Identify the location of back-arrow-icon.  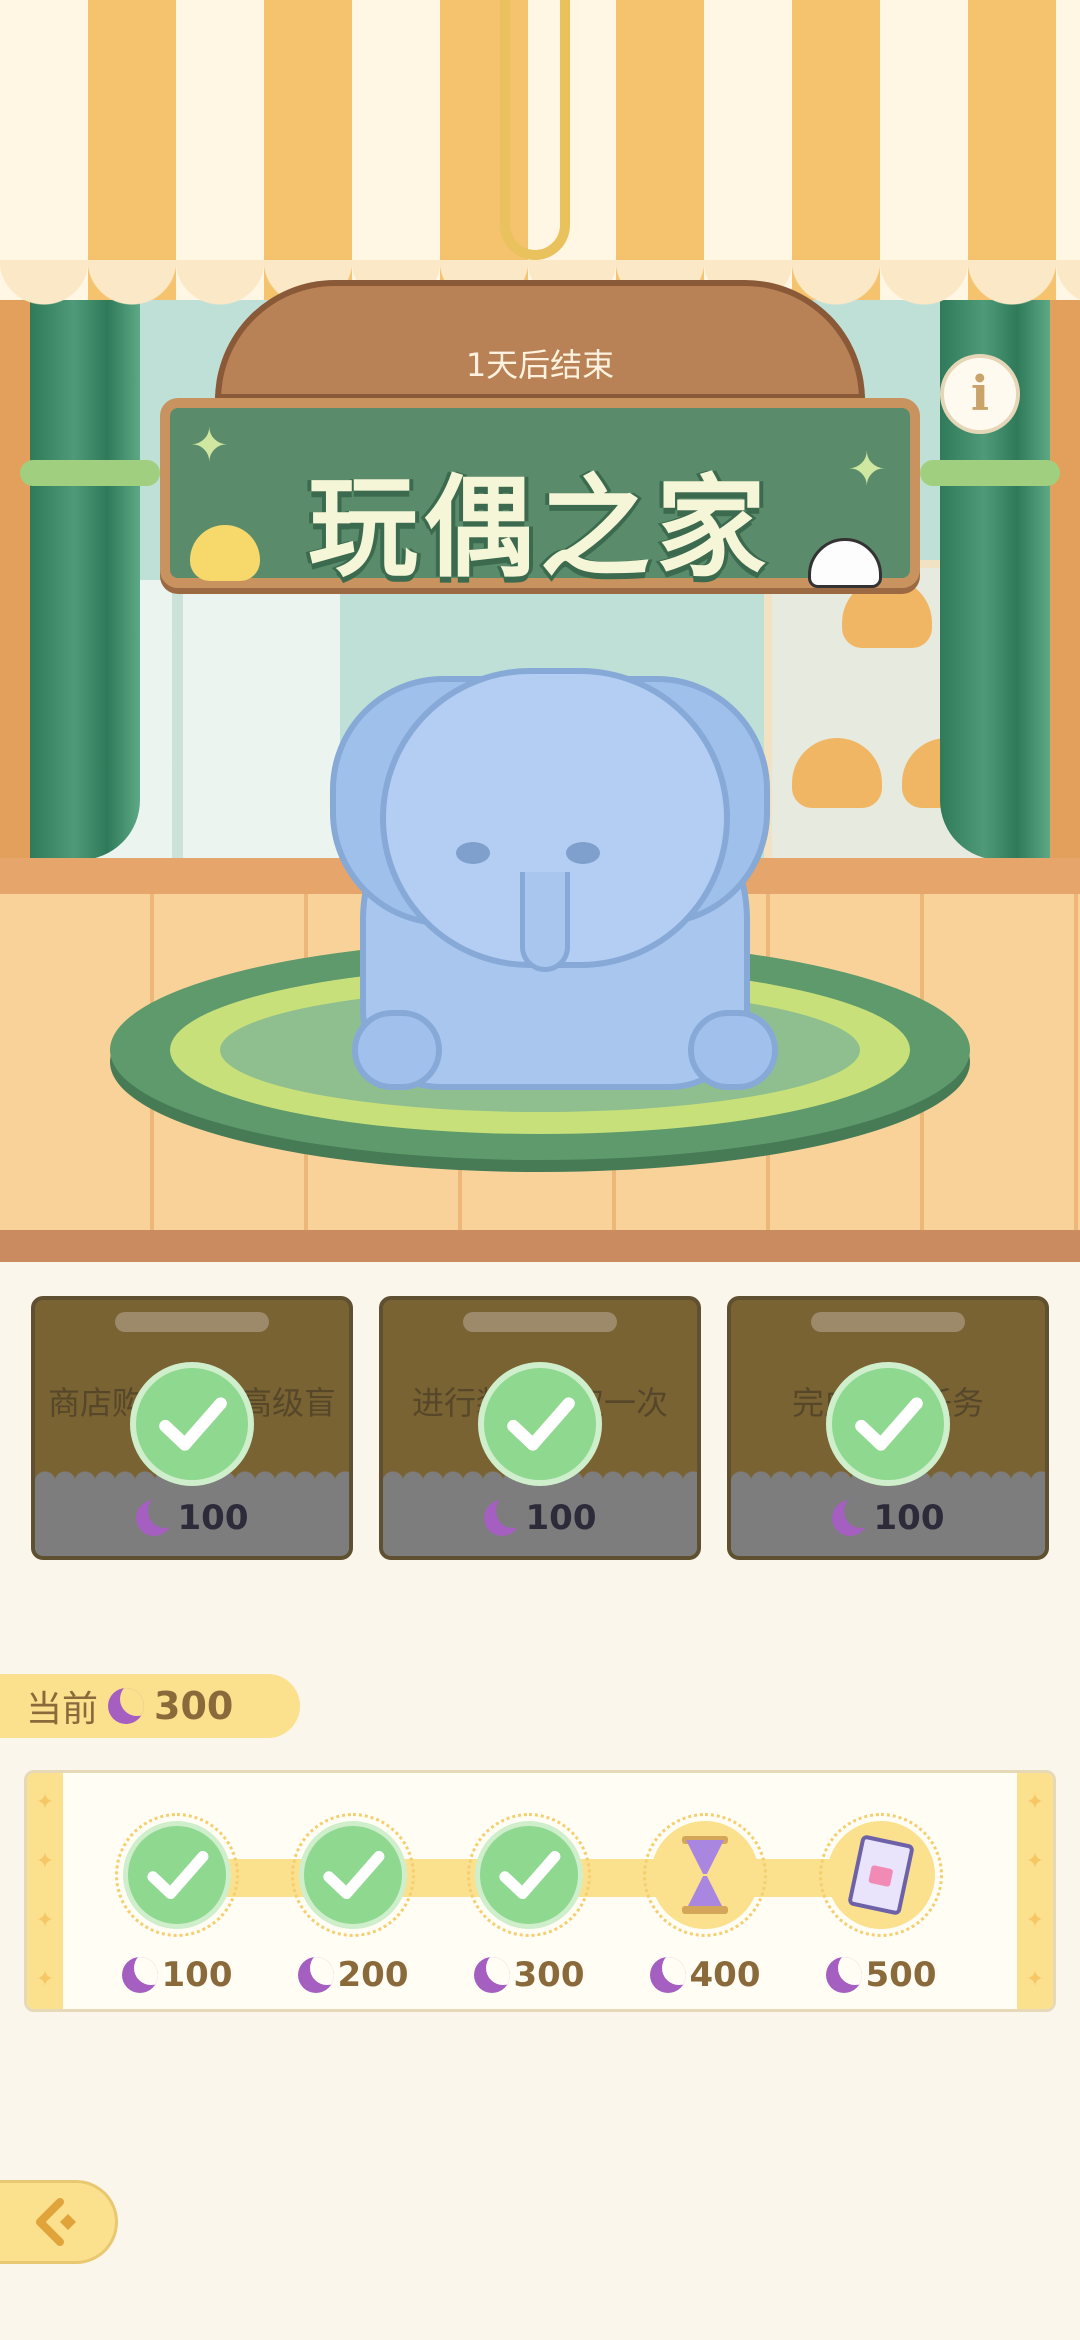
(55, 2222).